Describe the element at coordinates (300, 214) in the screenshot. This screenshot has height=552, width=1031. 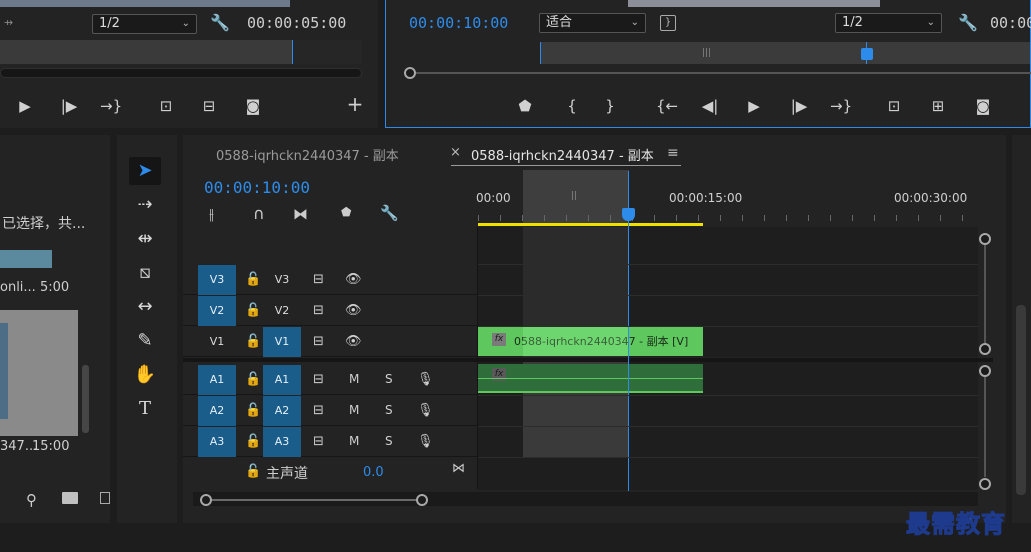
I see `linked-selection-icon: ⧓` at that location.